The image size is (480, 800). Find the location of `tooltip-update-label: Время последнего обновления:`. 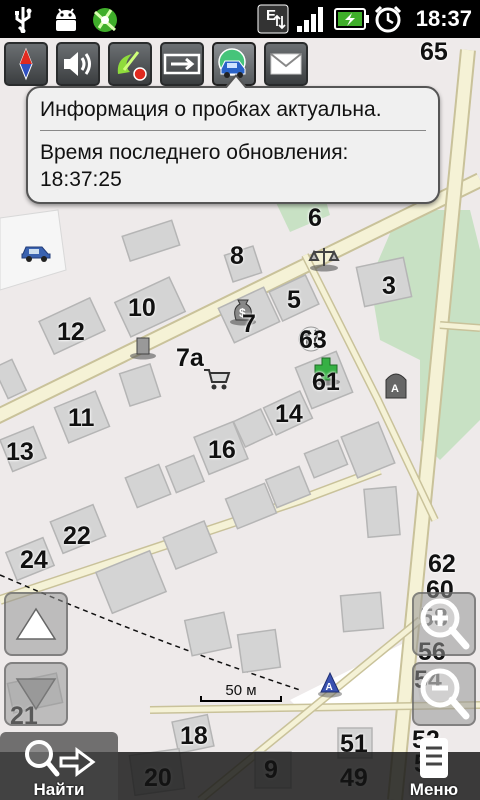

tooltip-update-label: Время последнего обновления: is located at coordinates (194, 152).